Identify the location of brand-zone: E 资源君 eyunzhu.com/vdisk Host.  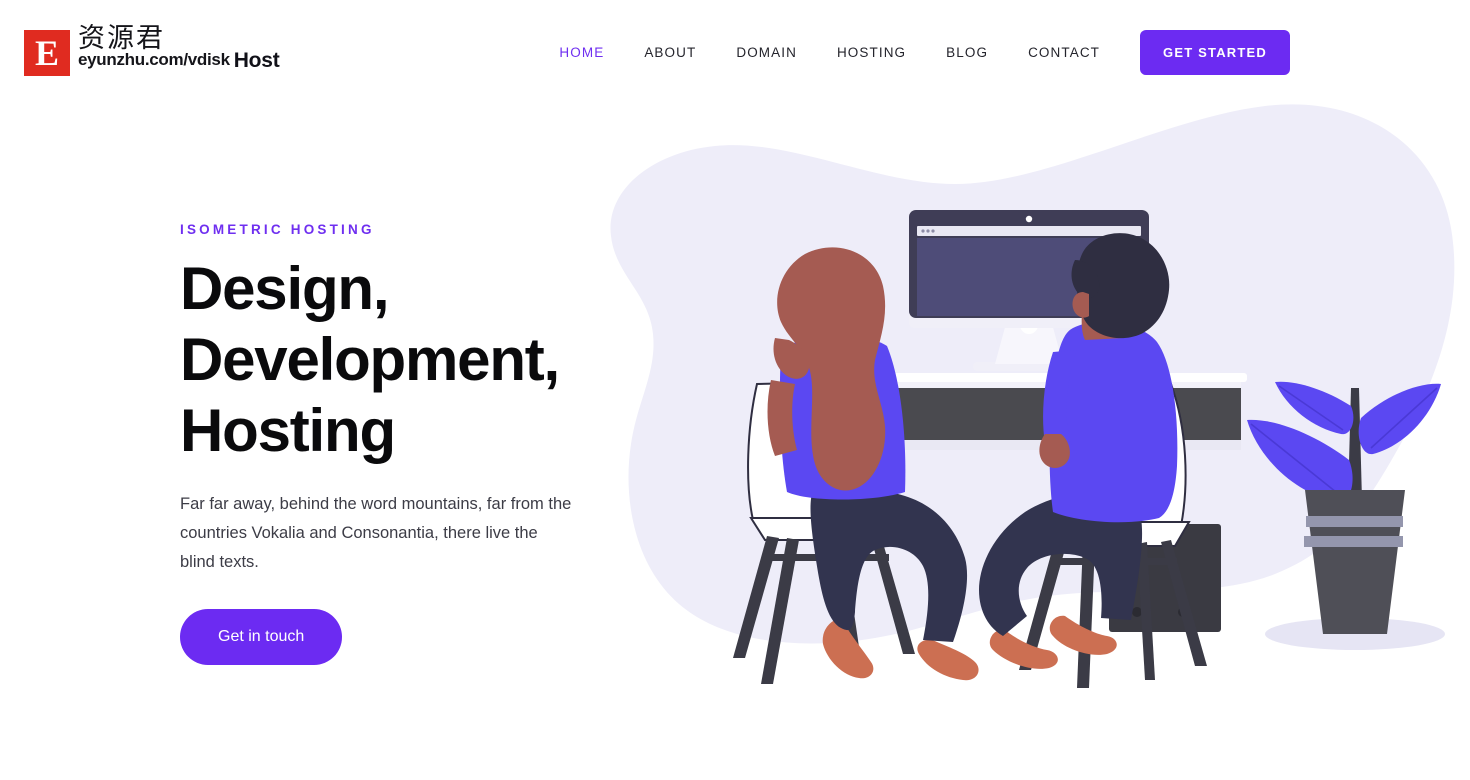
(152, 45).